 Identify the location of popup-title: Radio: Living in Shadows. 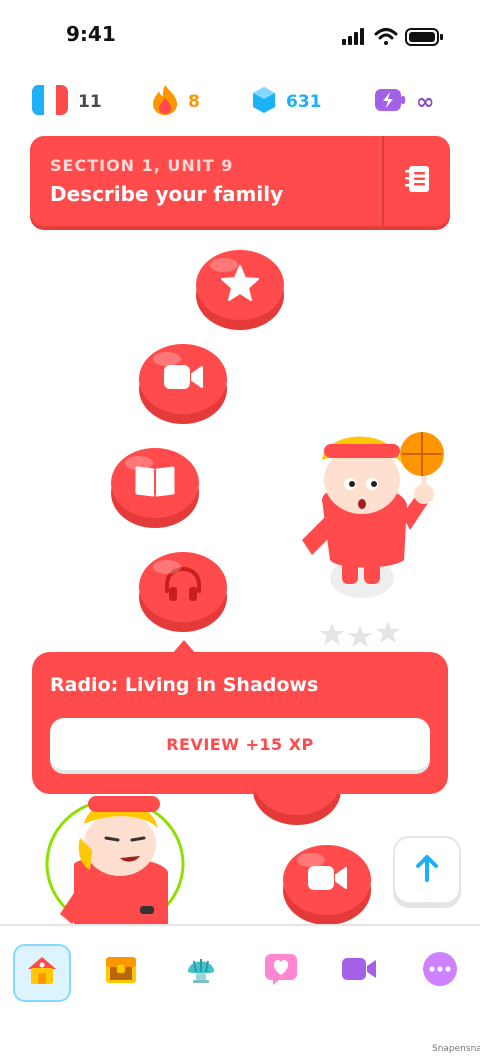
(184, 685).